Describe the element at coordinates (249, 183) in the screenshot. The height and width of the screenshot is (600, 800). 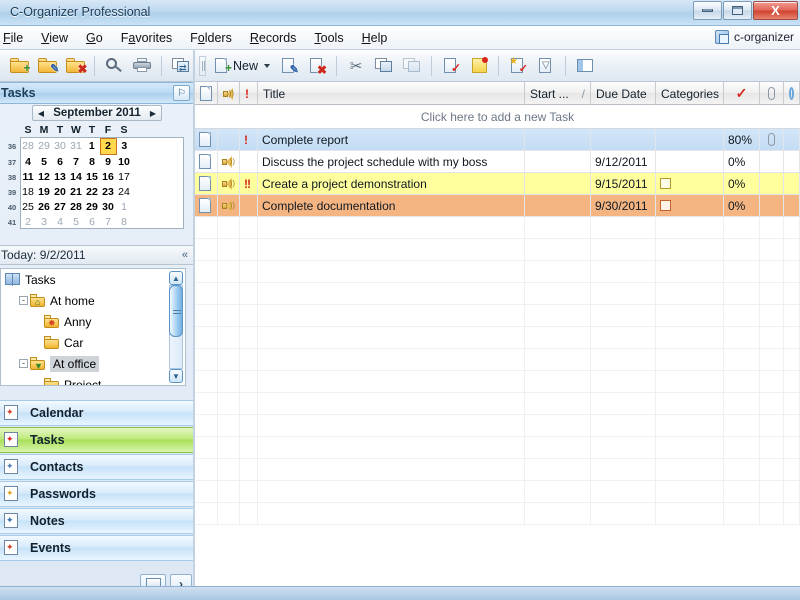
I see `task-cell-priority: !!` at that location.